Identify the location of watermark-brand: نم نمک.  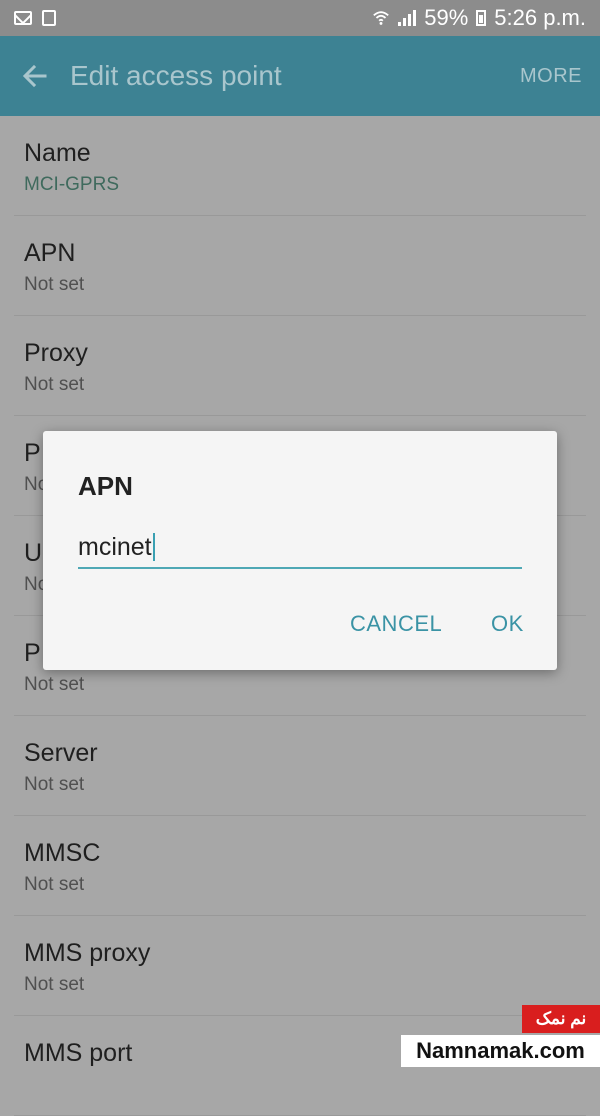
(561, 1019).